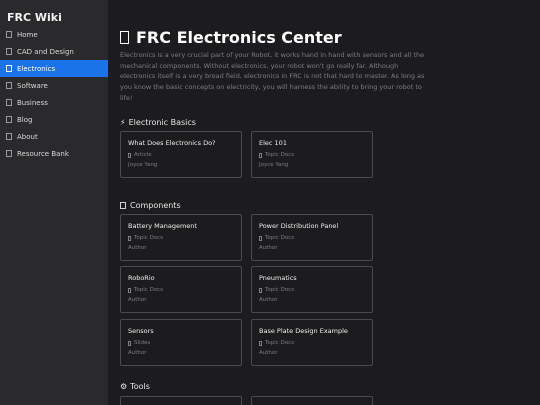 The image size is (540, 405). I want to click on card-title: Pneumatics, so click(278, 278).